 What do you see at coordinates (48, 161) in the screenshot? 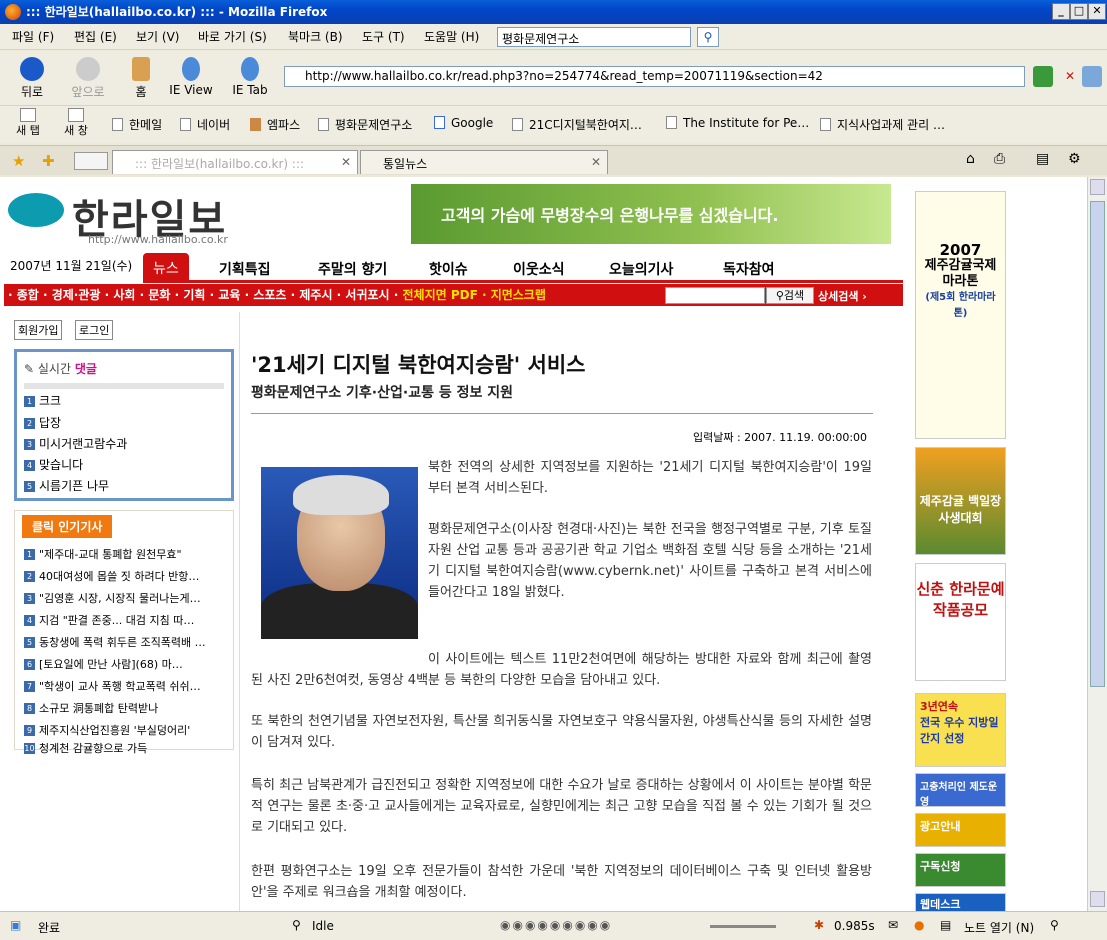
I see `add-bookmark-icon: ✚` at bounding box center [48, 161].